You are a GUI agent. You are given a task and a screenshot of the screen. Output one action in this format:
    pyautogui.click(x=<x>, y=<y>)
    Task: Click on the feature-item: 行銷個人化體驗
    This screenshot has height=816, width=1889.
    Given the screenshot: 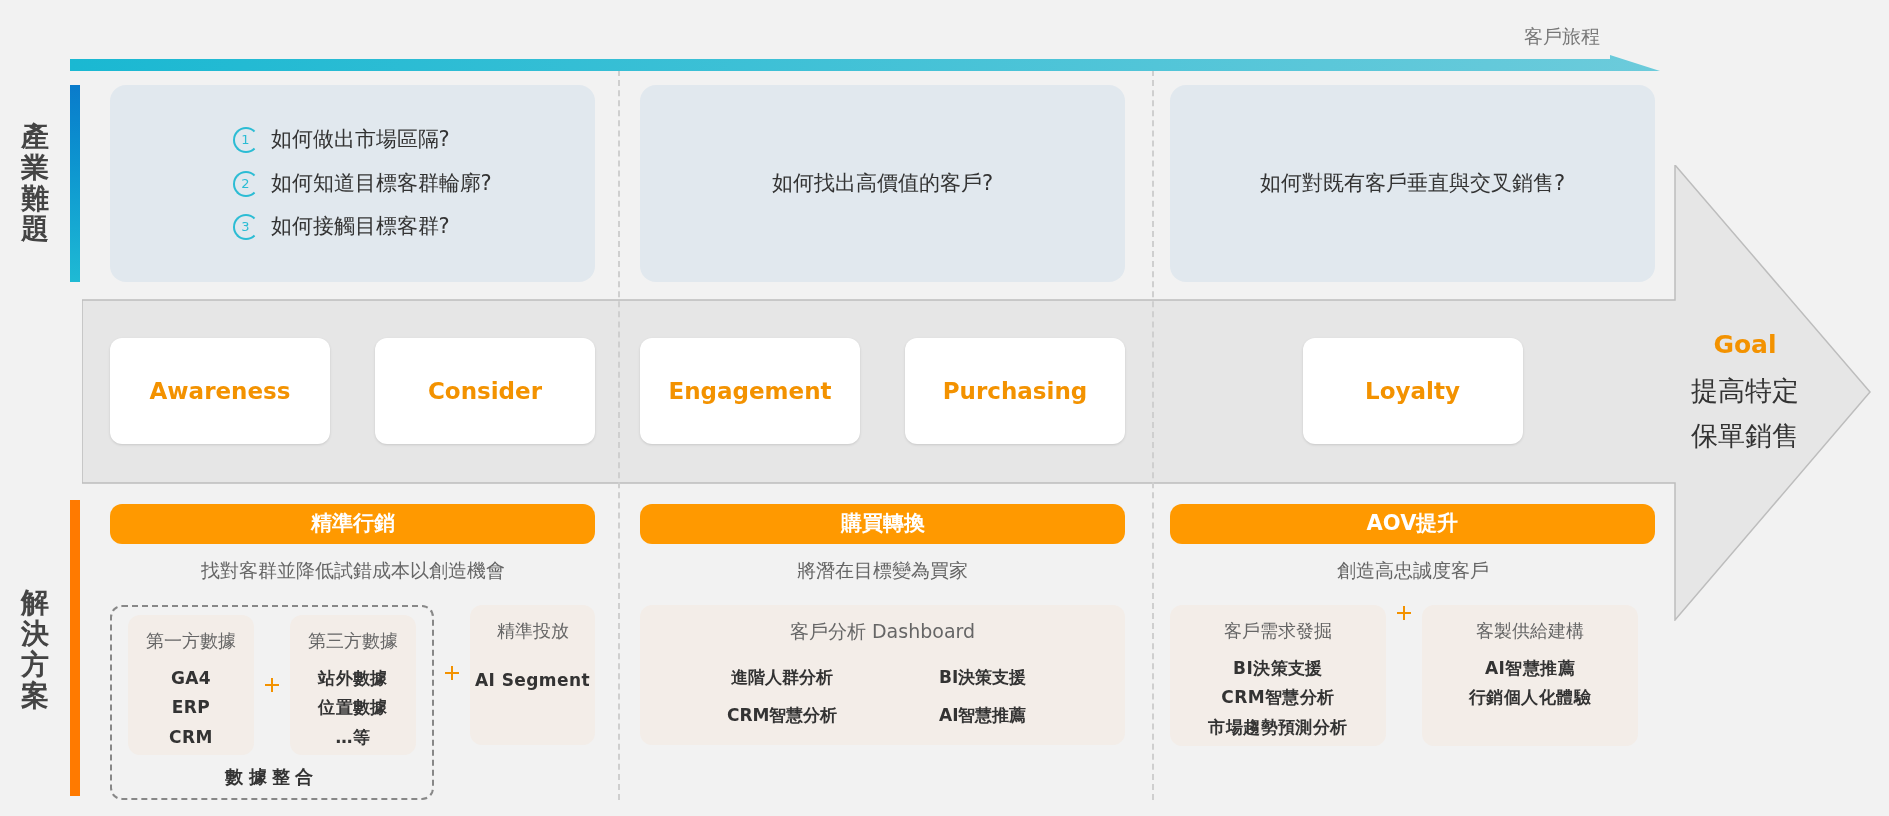 What is the action you would take?
    pyautogui.click(x=1530, y=697)
    